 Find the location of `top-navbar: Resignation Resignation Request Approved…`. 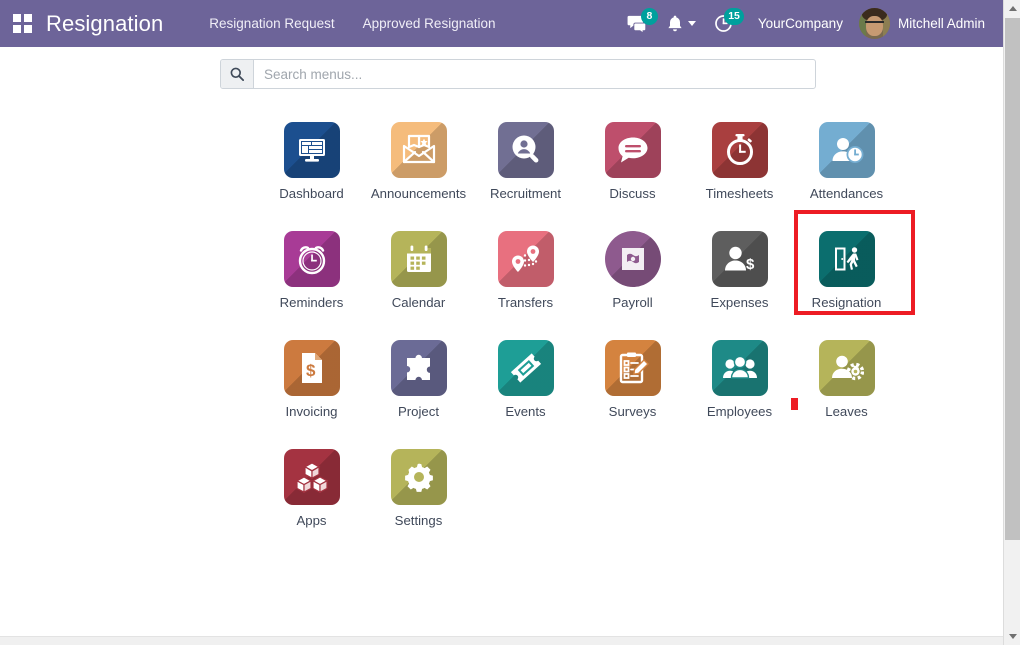

top-navbar: Resignation Resignation Request Approved… is located at coordinates (501, 23).